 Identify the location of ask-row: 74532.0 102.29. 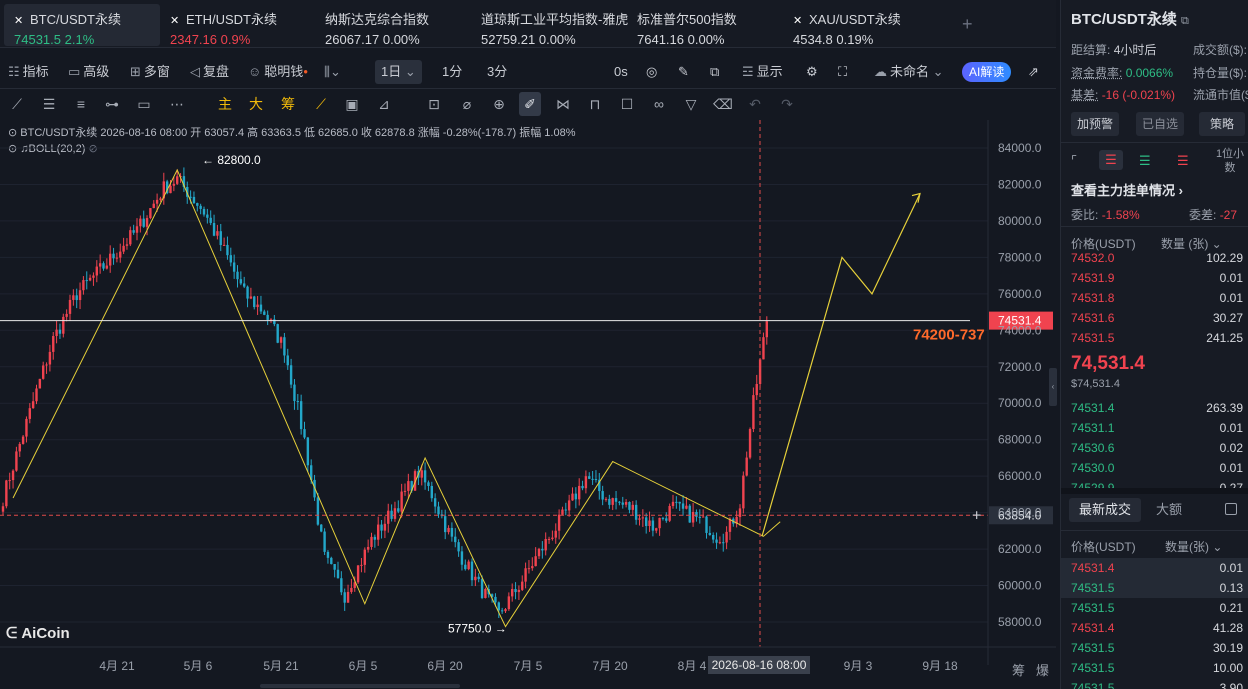
(1154, 258).